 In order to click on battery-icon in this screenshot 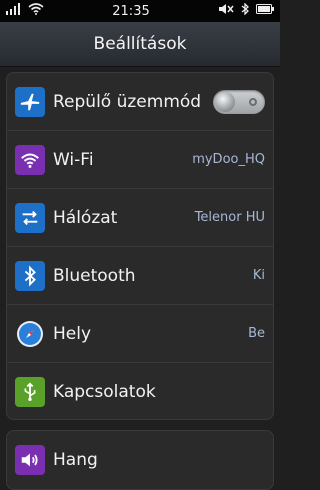, I will do `click(265, 11)`.